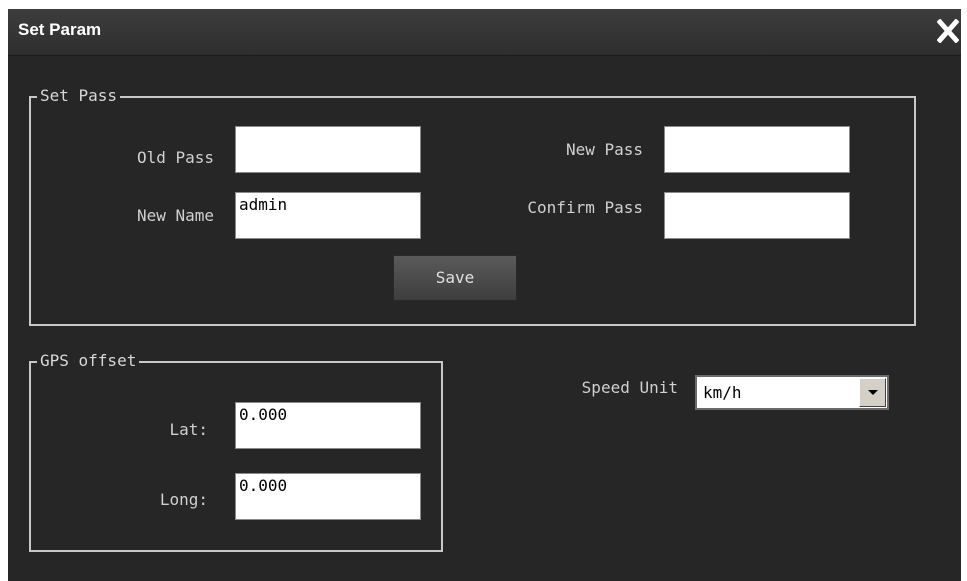 The width and height of the screenshot is (967, 581). Describe the element at coordinates (175, 157) in the screenshot. I see `old-pass-label: Old Pass` at that location.